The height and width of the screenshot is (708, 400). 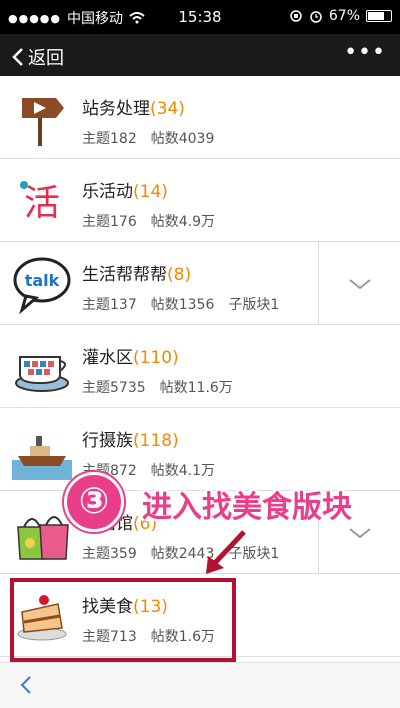 What do you see at coordinates (200, 55) in the screenshot?
I see `nav-bar: 返回 •••` at bounding box center [200, 55].